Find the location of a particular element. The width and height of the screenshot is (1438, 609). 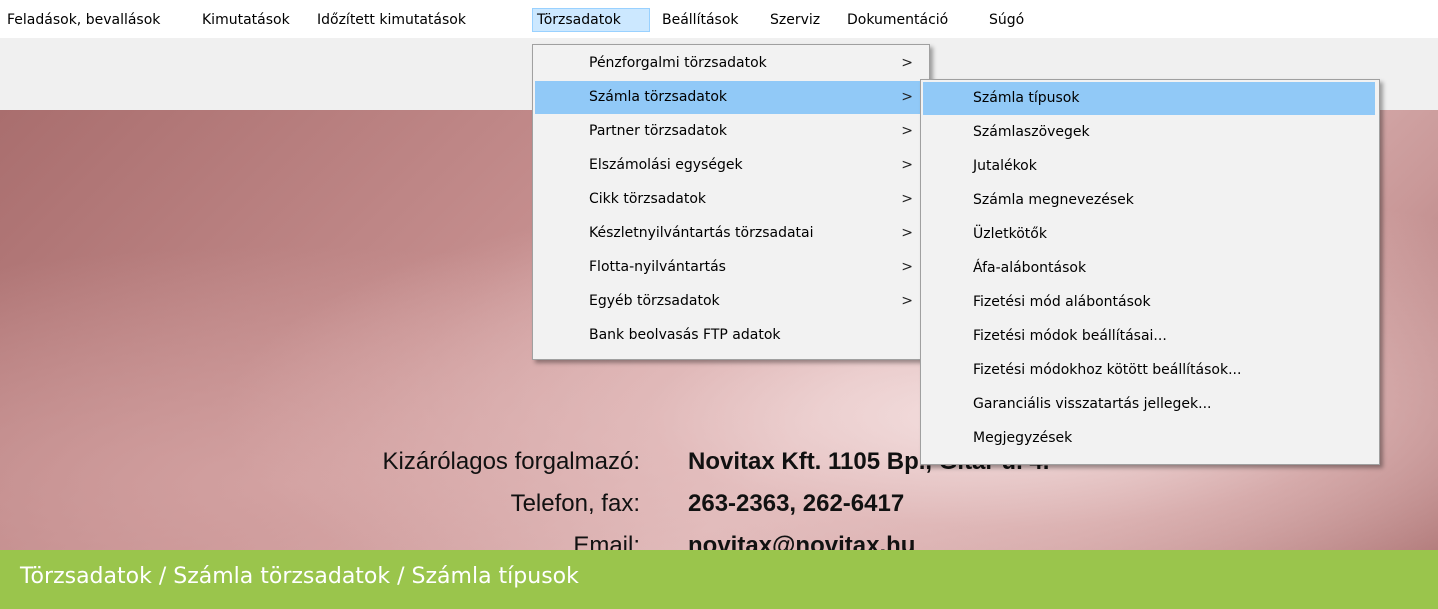

menu-item-label: Cikk törzsadatok is located at coordinates (647, 199).